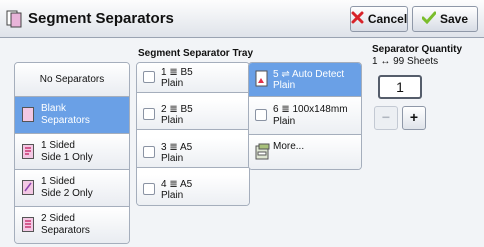 Image resolution: width=484 pixels, height=247 pixels. I want to click on separator-pages-icon, so click(14, 19).